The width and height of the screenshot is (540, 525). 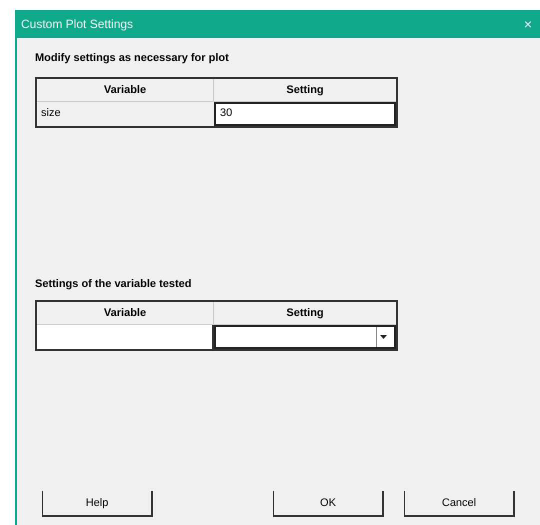 What do you see at coordinates (51, 113) in the screenshot?
I see `table-cell-text: size` at bounding box center [51, 113].